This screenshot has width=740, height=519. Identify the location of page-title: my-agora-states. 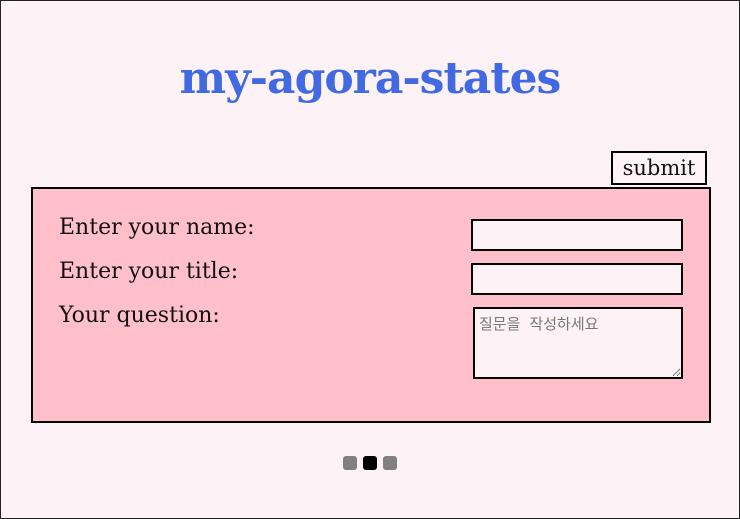
(370, 78).